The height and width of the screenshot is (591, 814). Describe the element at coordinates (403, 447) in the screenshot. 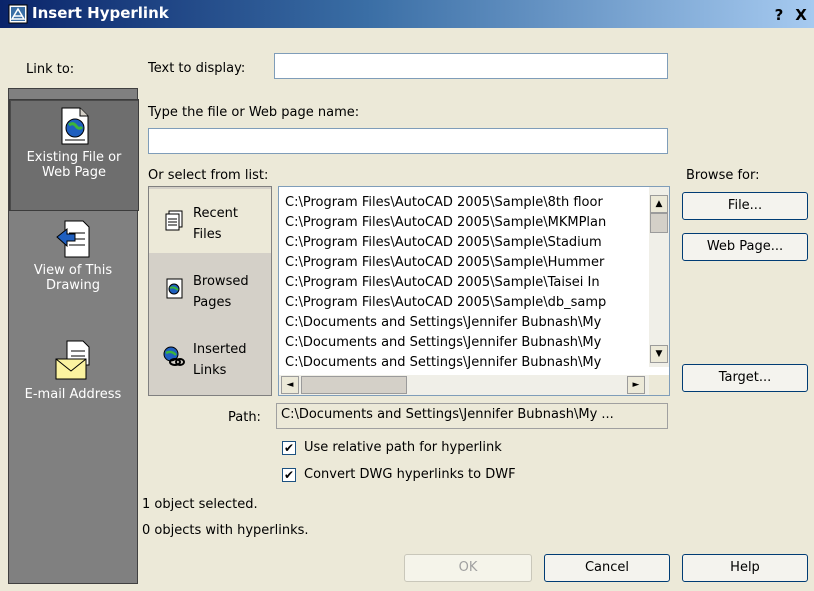

I see `relative-path-label: Use relative path for hyperlink` at that location.